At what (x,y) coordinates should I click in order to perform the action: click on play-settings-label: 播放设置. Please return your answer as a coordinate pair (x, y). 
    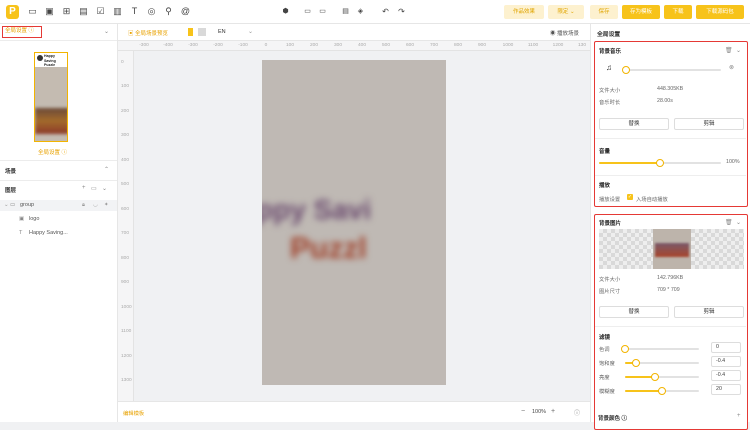
    Looking at the image, I should click on (610, 200).